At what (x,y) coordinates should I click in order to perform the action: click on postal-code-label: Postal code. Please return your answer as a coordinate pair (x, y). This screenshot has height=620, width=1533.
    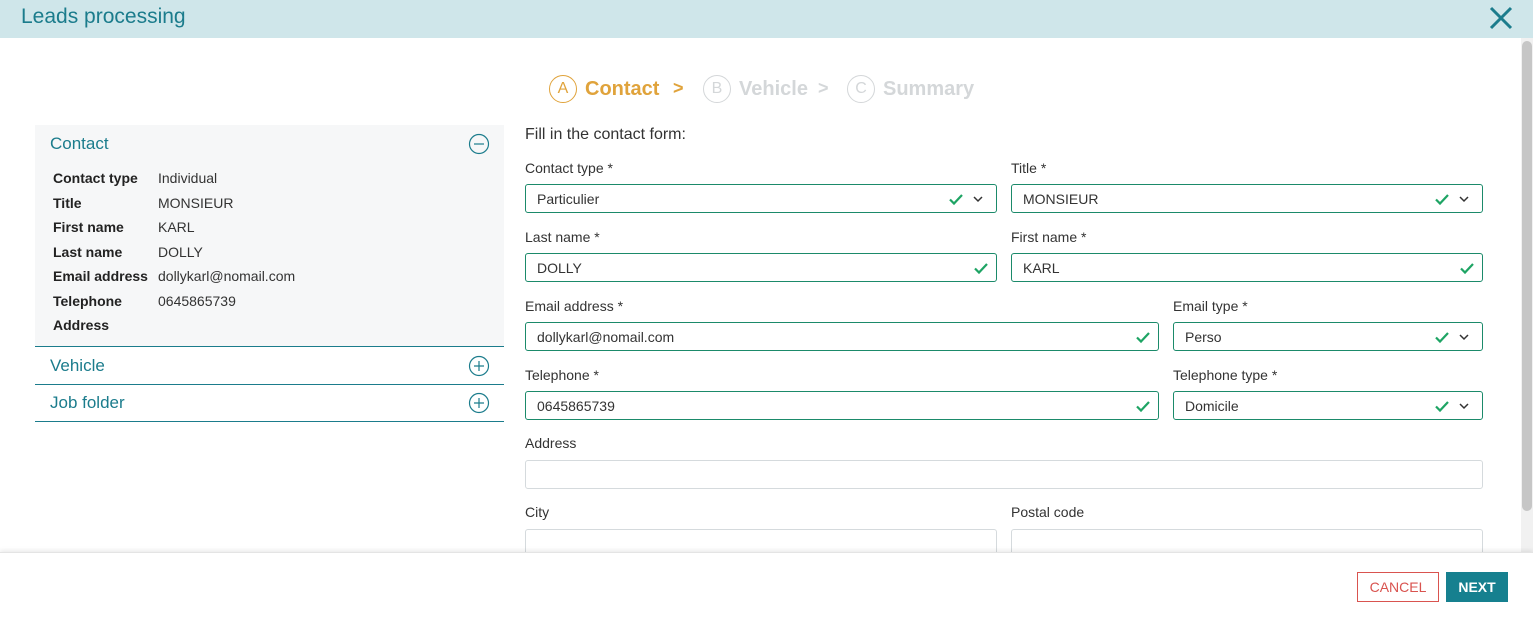
    Looking at the image, I should click on (1048, 512).